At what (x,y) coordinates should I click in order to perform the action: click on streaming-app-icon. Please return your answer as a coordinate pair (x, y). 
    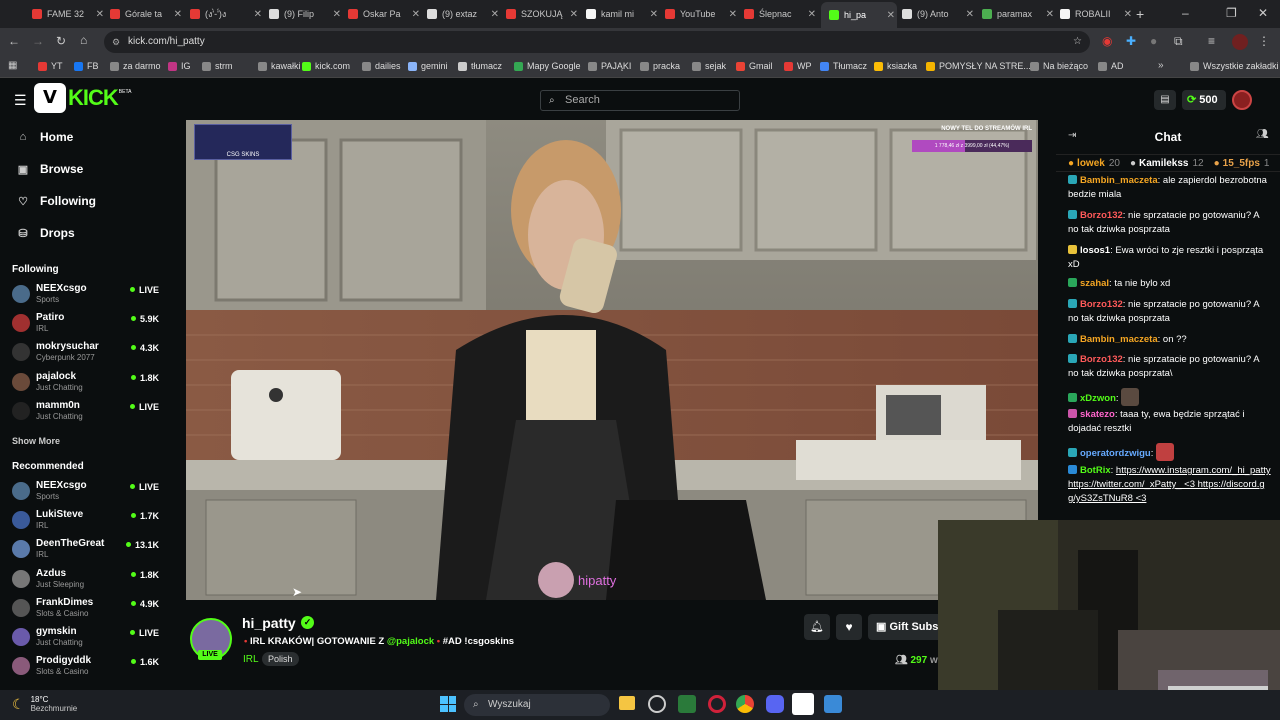
    Looking at the image, I should click on (803, 704).